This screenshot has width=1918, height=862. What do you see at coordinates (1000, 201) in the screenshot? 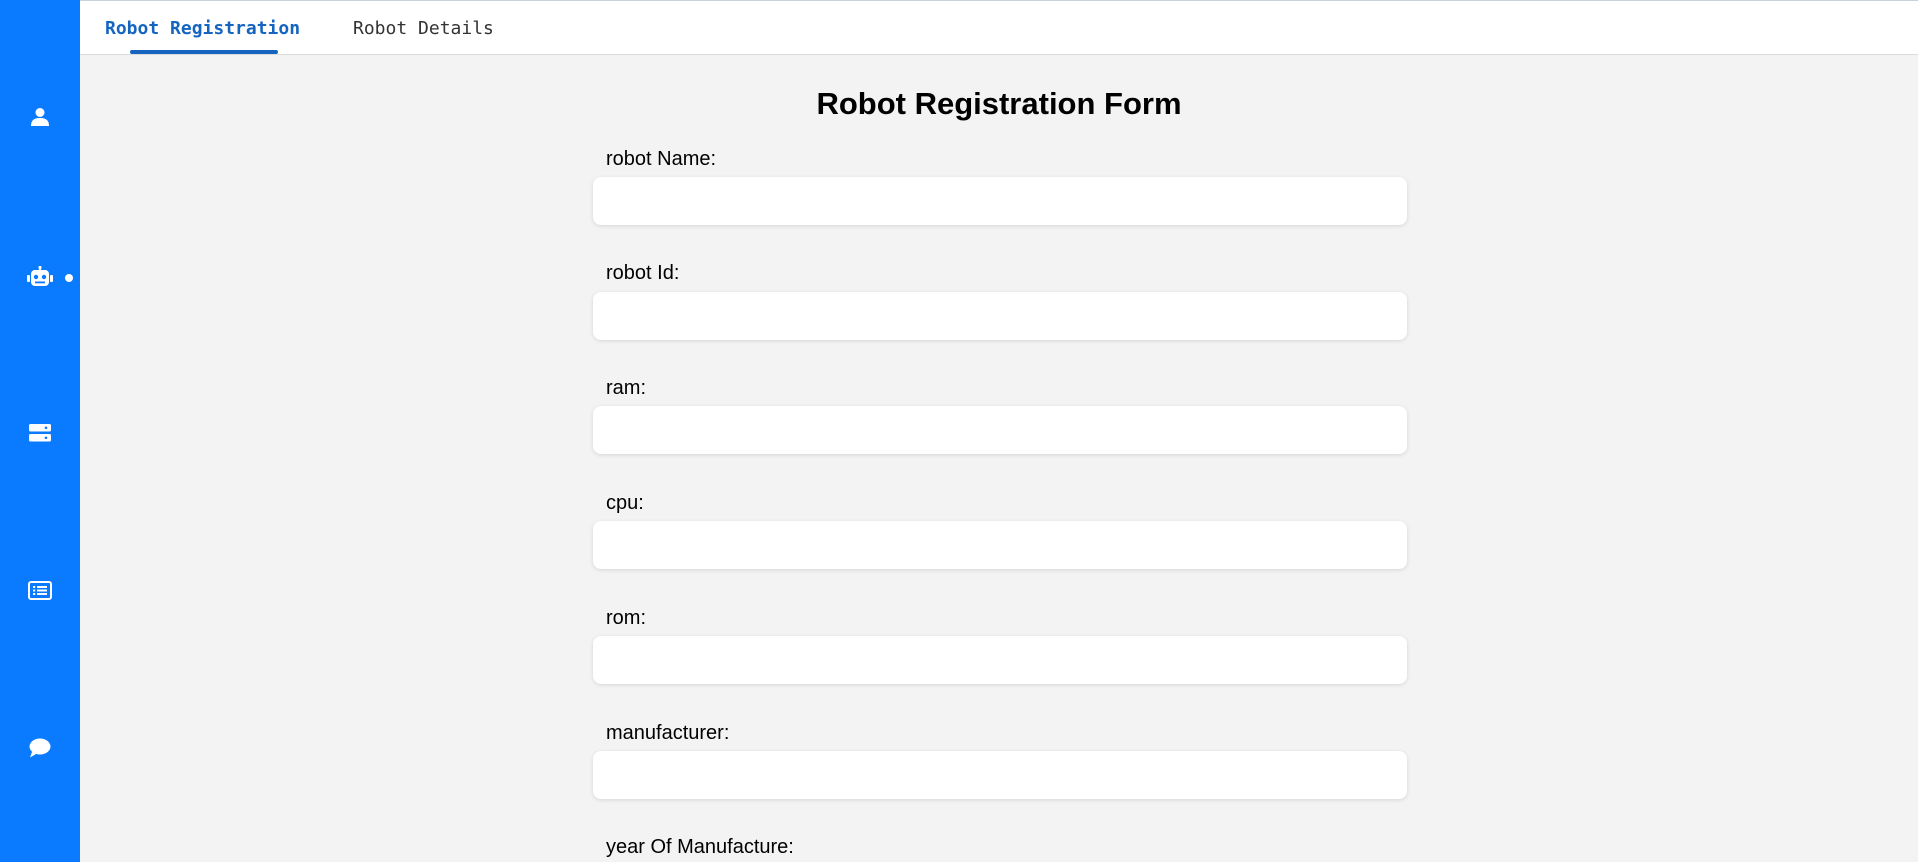
I see `robot-name-input` at bounding box center [1000, 201].